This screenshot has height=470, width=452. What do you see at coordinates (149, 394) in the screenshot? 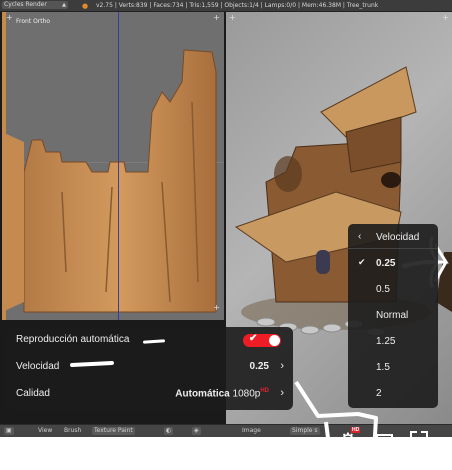
I see `quality-row: Calidad Automática 1080pHD ›` at bounding box center [149, 394].